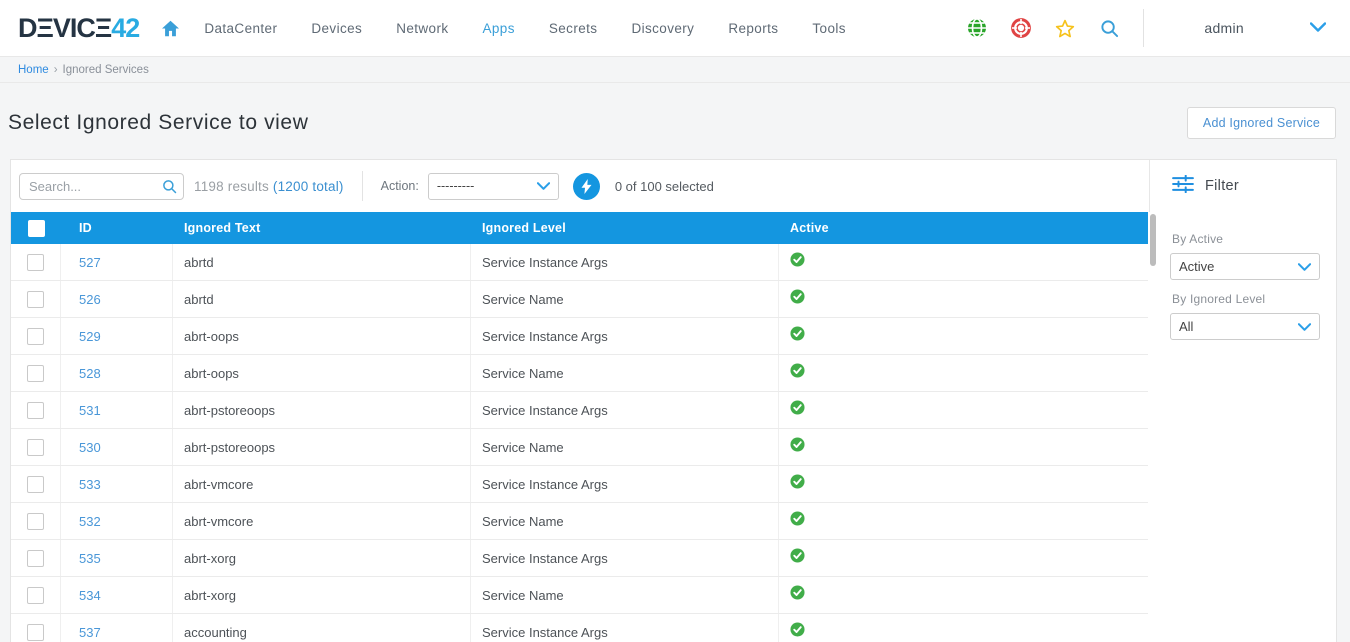 The height and width of the screenshot is (642, 1350). Describe the element at coordinates (125, 27) in the screenshot. I see `logo-number: 42` at that location.